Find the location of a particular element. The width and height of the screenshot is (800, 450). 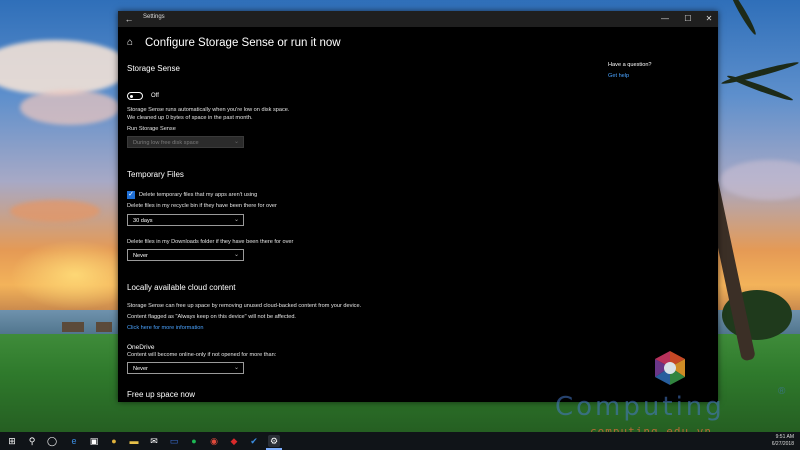

storage-sense-heading: Storage Sense is located at coordinates (153, 68).